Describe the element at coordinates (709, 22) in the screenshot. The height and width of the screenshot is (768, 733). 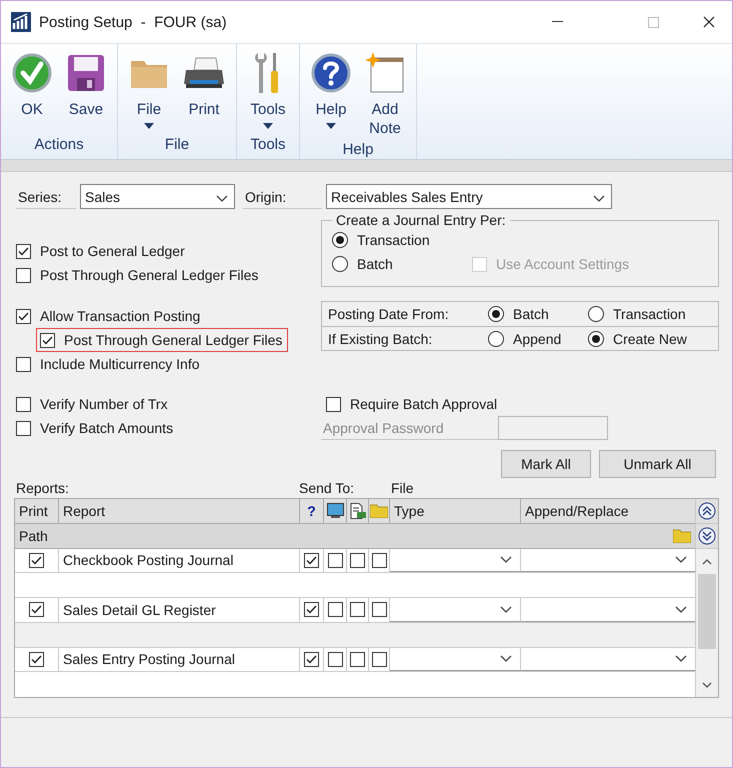
I see `close-icon` at that location.